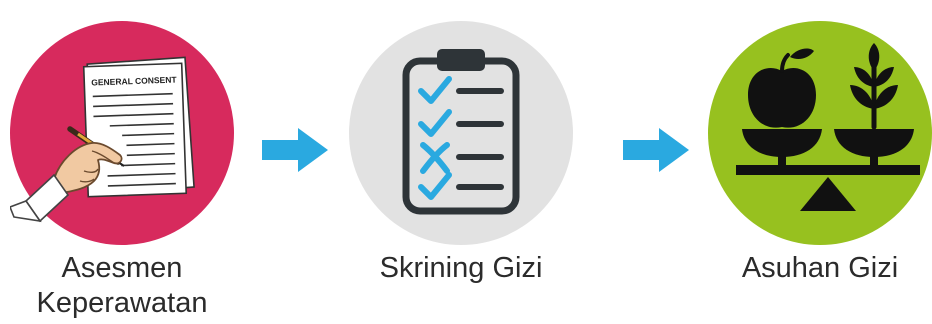 The height and width of the screenshot is (324, 932). Describe the element at coordinates (461, 268) in the screenshot. I see `step-label-skrining: Skrining Gizi` at that location.